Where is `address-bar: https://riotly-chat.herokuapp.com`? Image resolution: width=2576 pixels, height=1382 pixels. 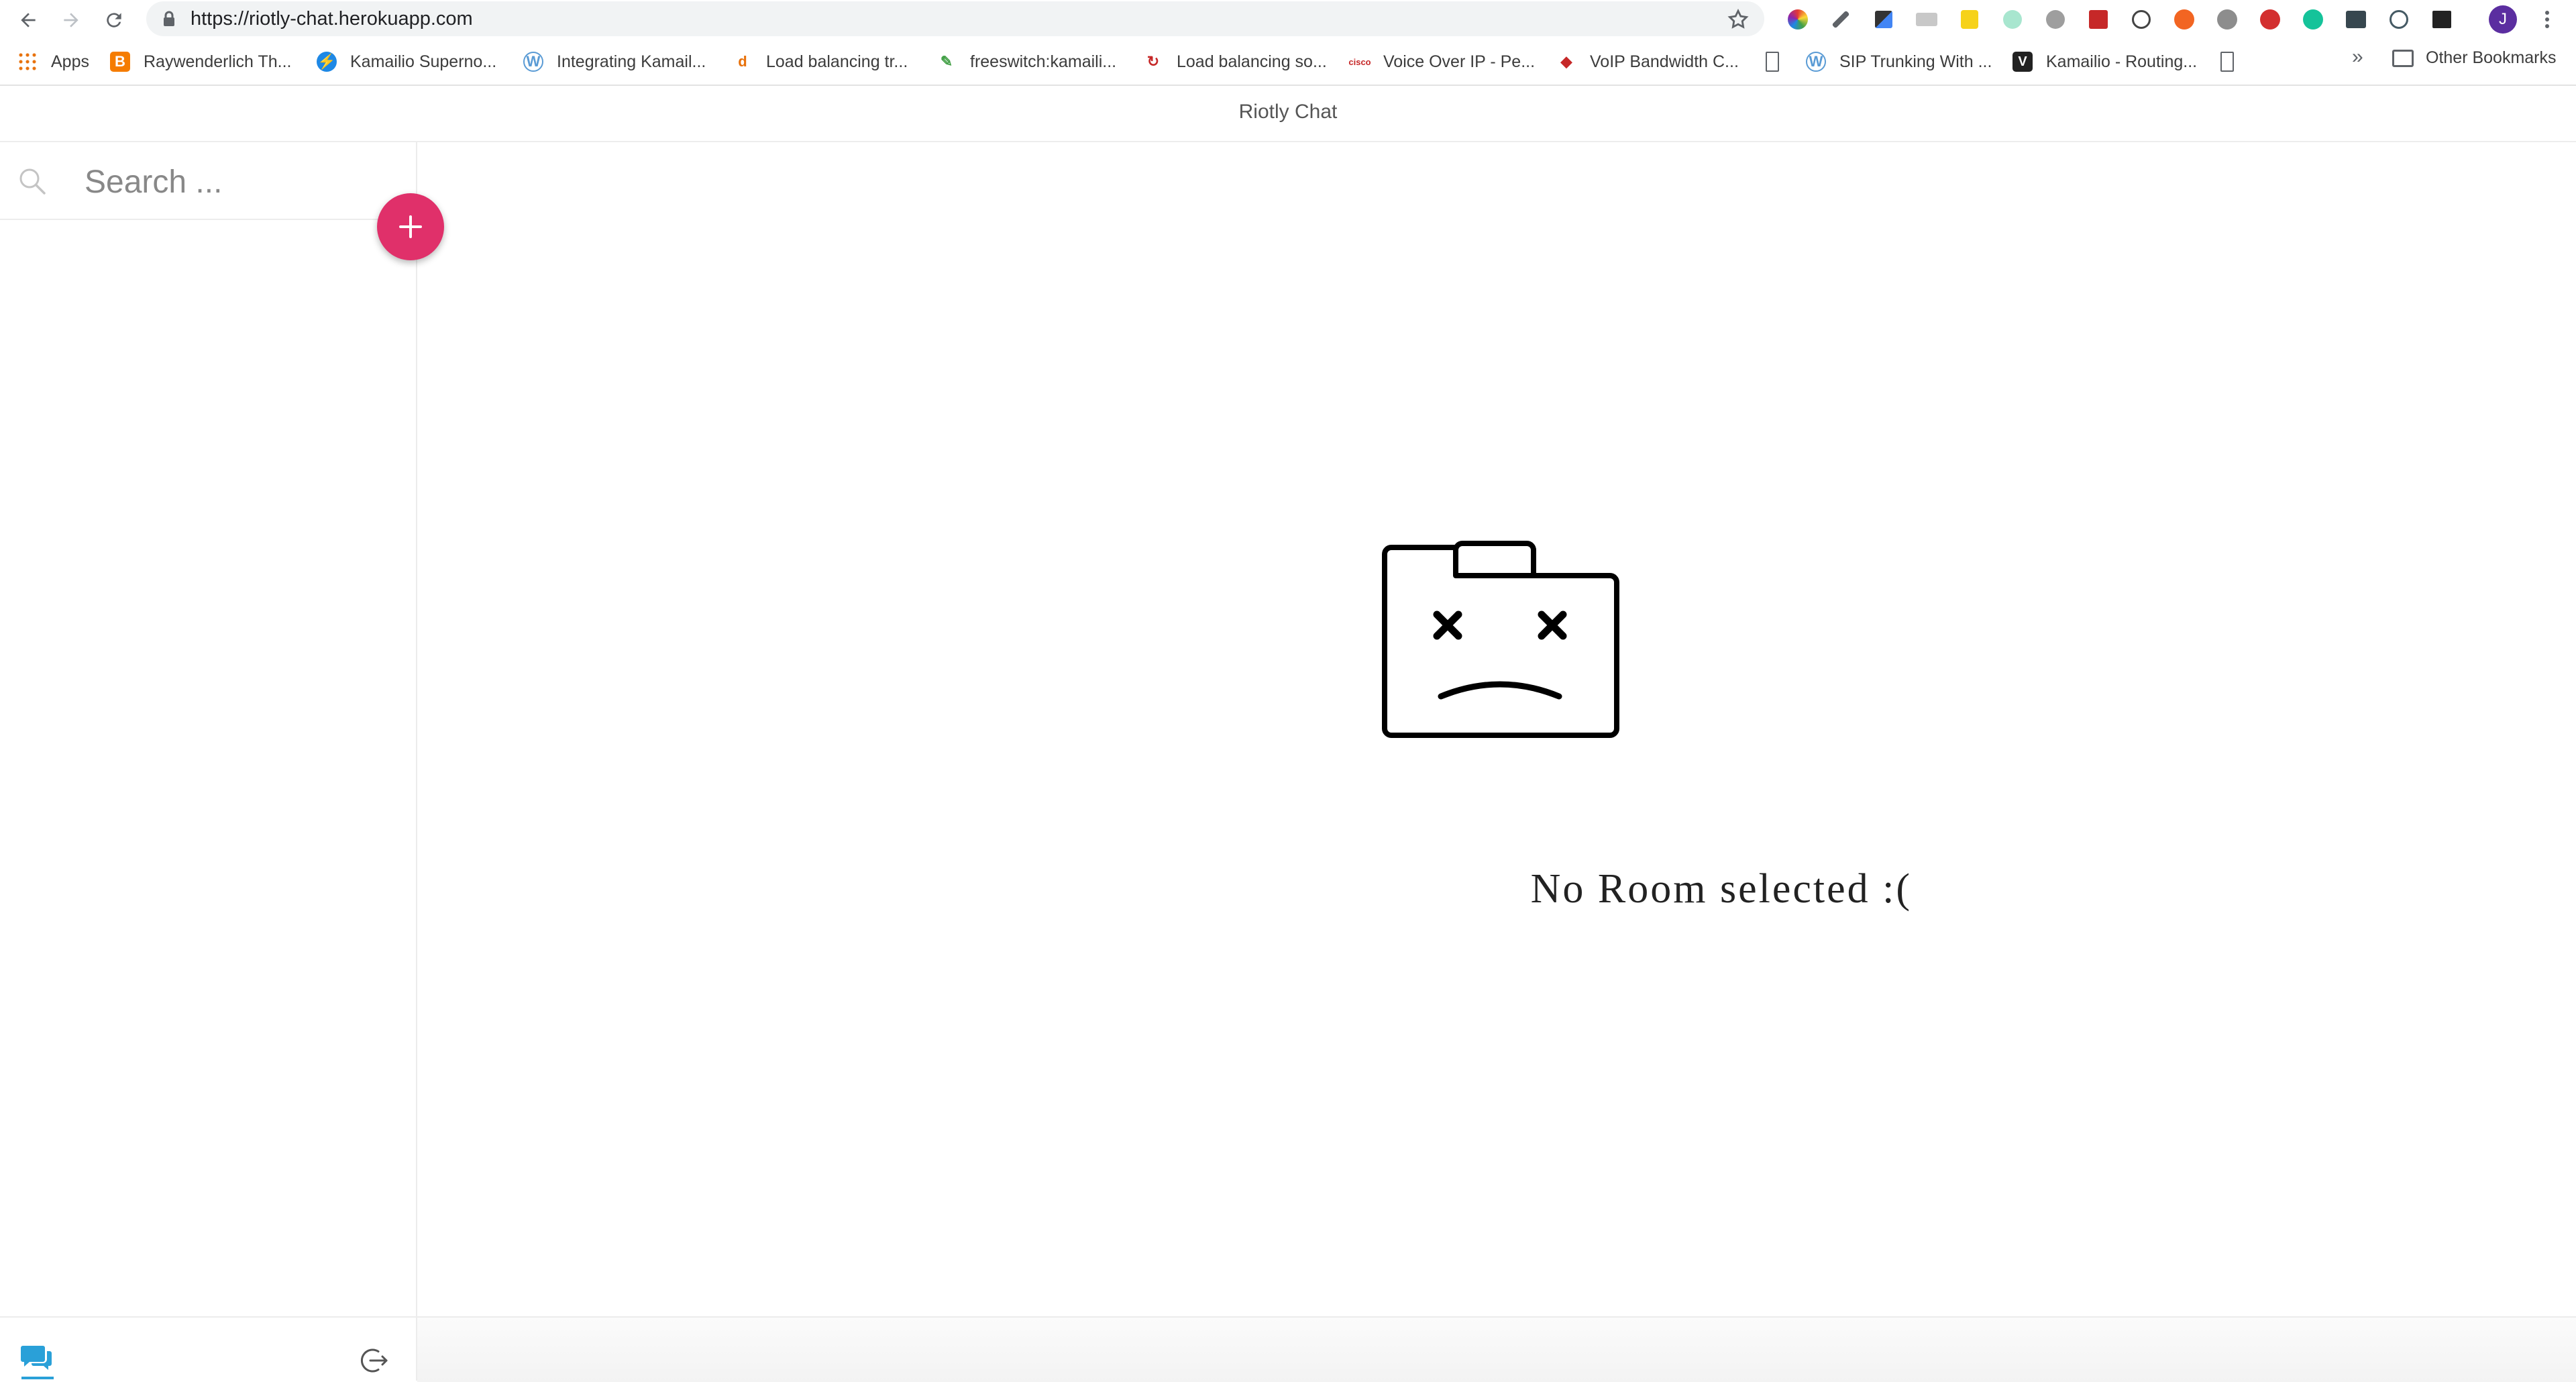 address-bar: https://riotly-chat.herokuapp.com is located at coordinates (955, 18).